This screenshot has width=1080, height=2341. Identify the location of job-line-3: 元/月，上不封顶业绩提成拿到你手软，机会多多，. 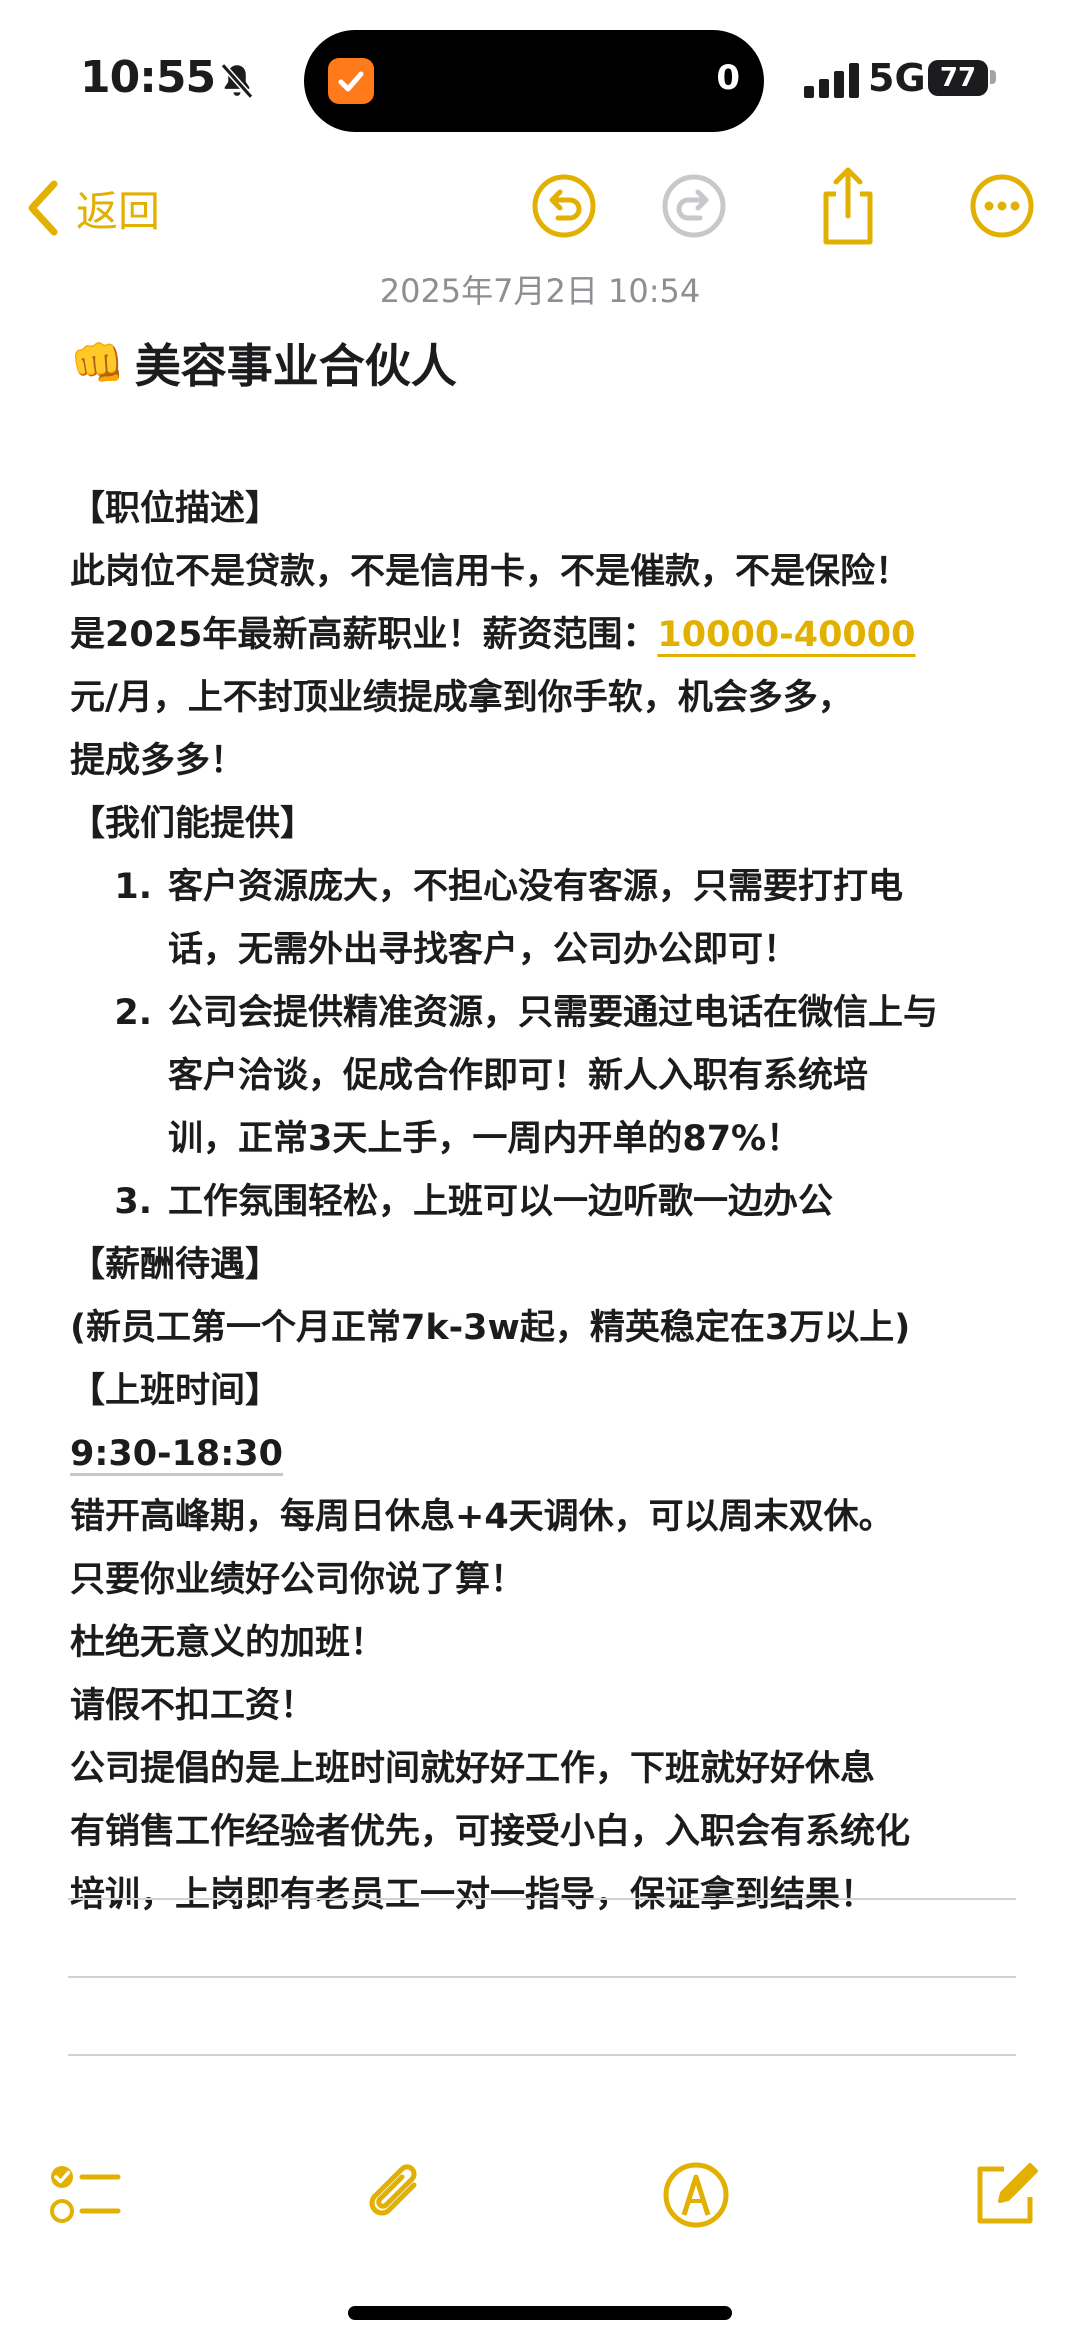
(461, 698).